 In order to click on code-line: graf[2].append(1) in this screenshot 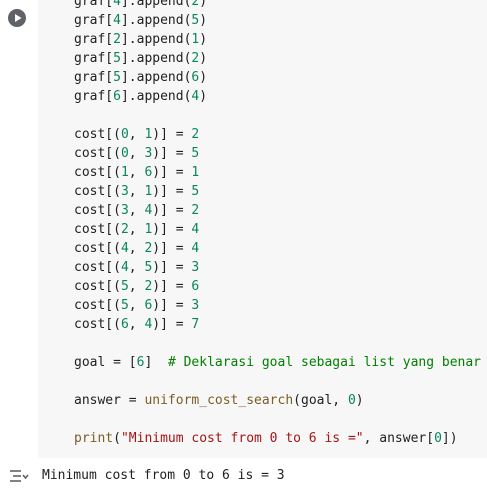, I will do `click(141, 39)`.